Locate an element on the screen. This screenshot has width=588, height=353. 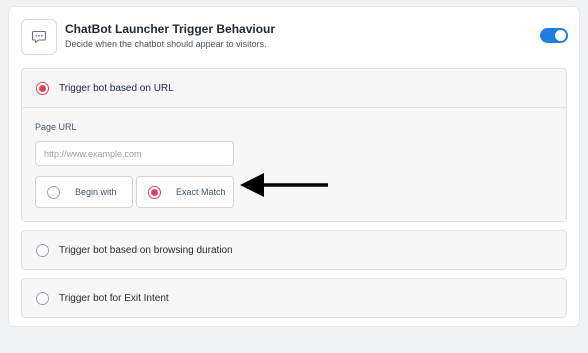
exact-match-button: Exact Match is located at coordinates (185, 192).